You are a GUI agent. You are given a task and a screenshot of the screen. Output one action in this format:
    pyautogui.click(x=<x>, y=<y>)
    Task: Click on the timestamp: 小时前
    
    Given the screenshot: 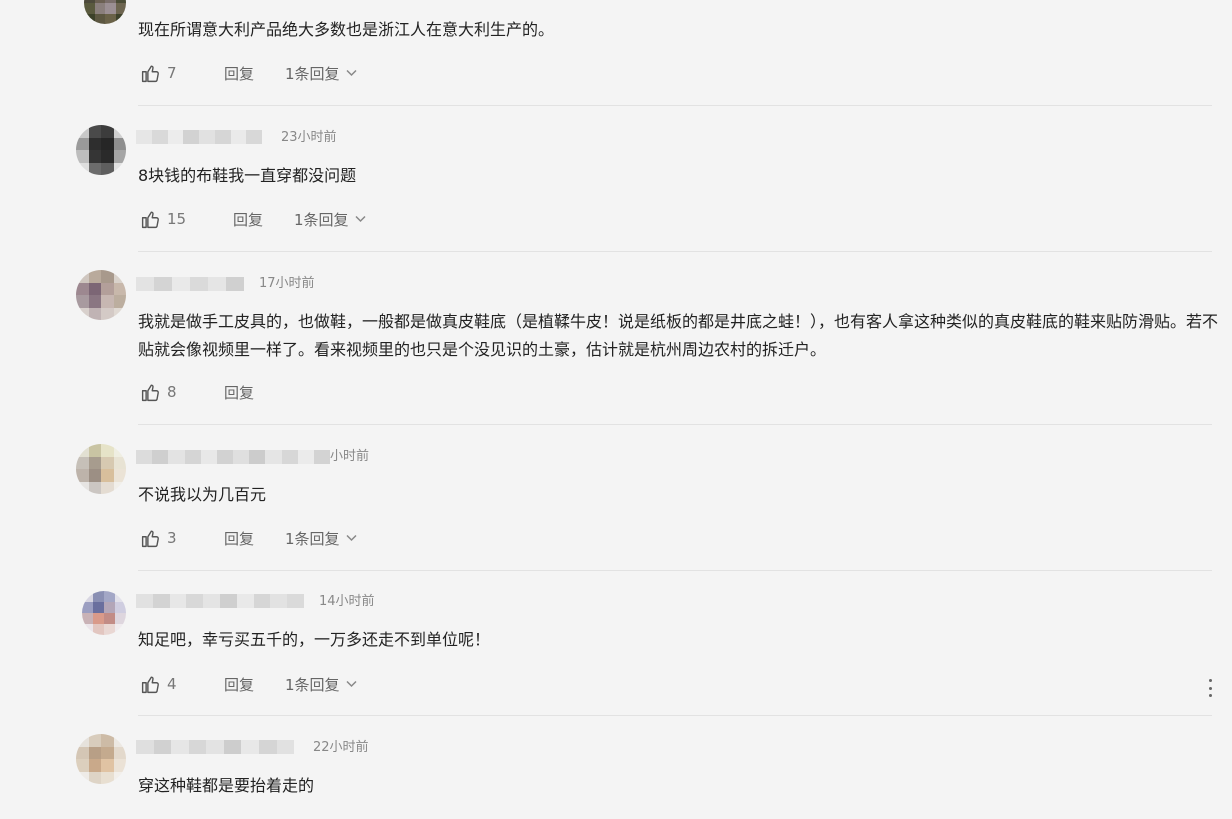 What is the action you would take?
    pyautogui.click(x=350, y=456)
    